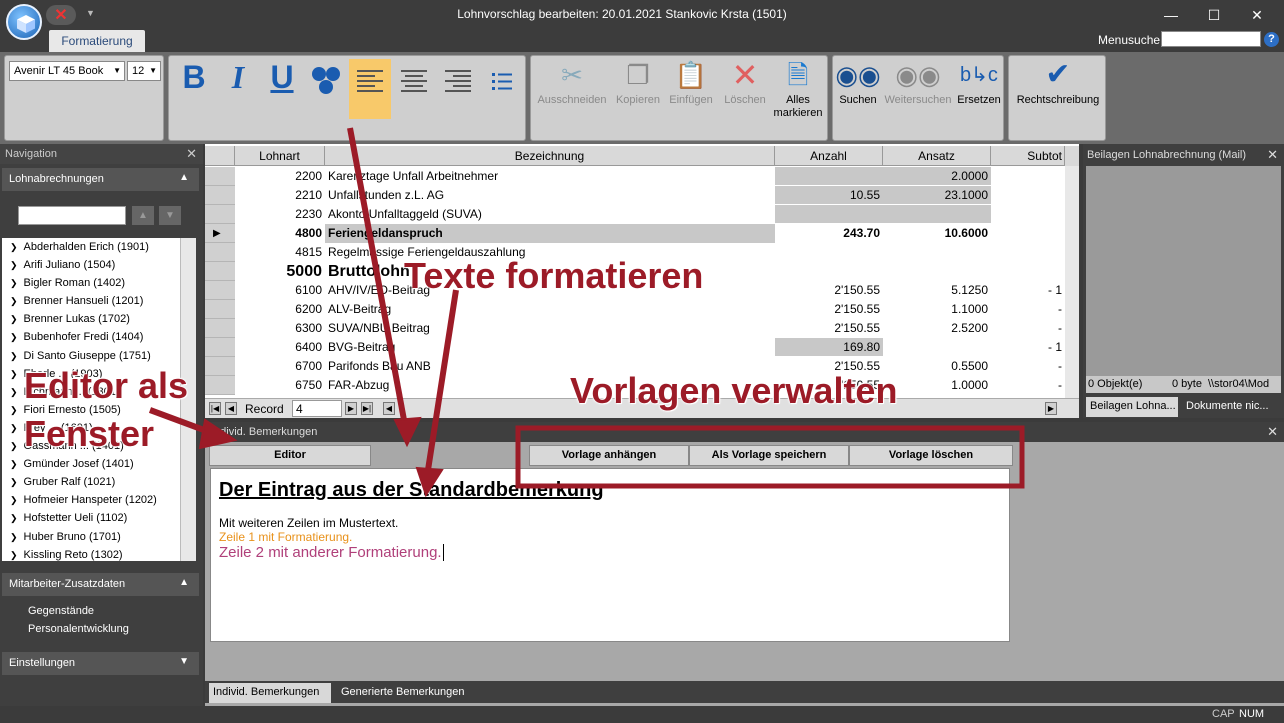 The width and height of the screenshot is (1284, 723). What do you see at coordinates (90, 13) in the screenshot?
I see `quick-access-dropdown-icon: ▼` at bounding box center [90, 13].